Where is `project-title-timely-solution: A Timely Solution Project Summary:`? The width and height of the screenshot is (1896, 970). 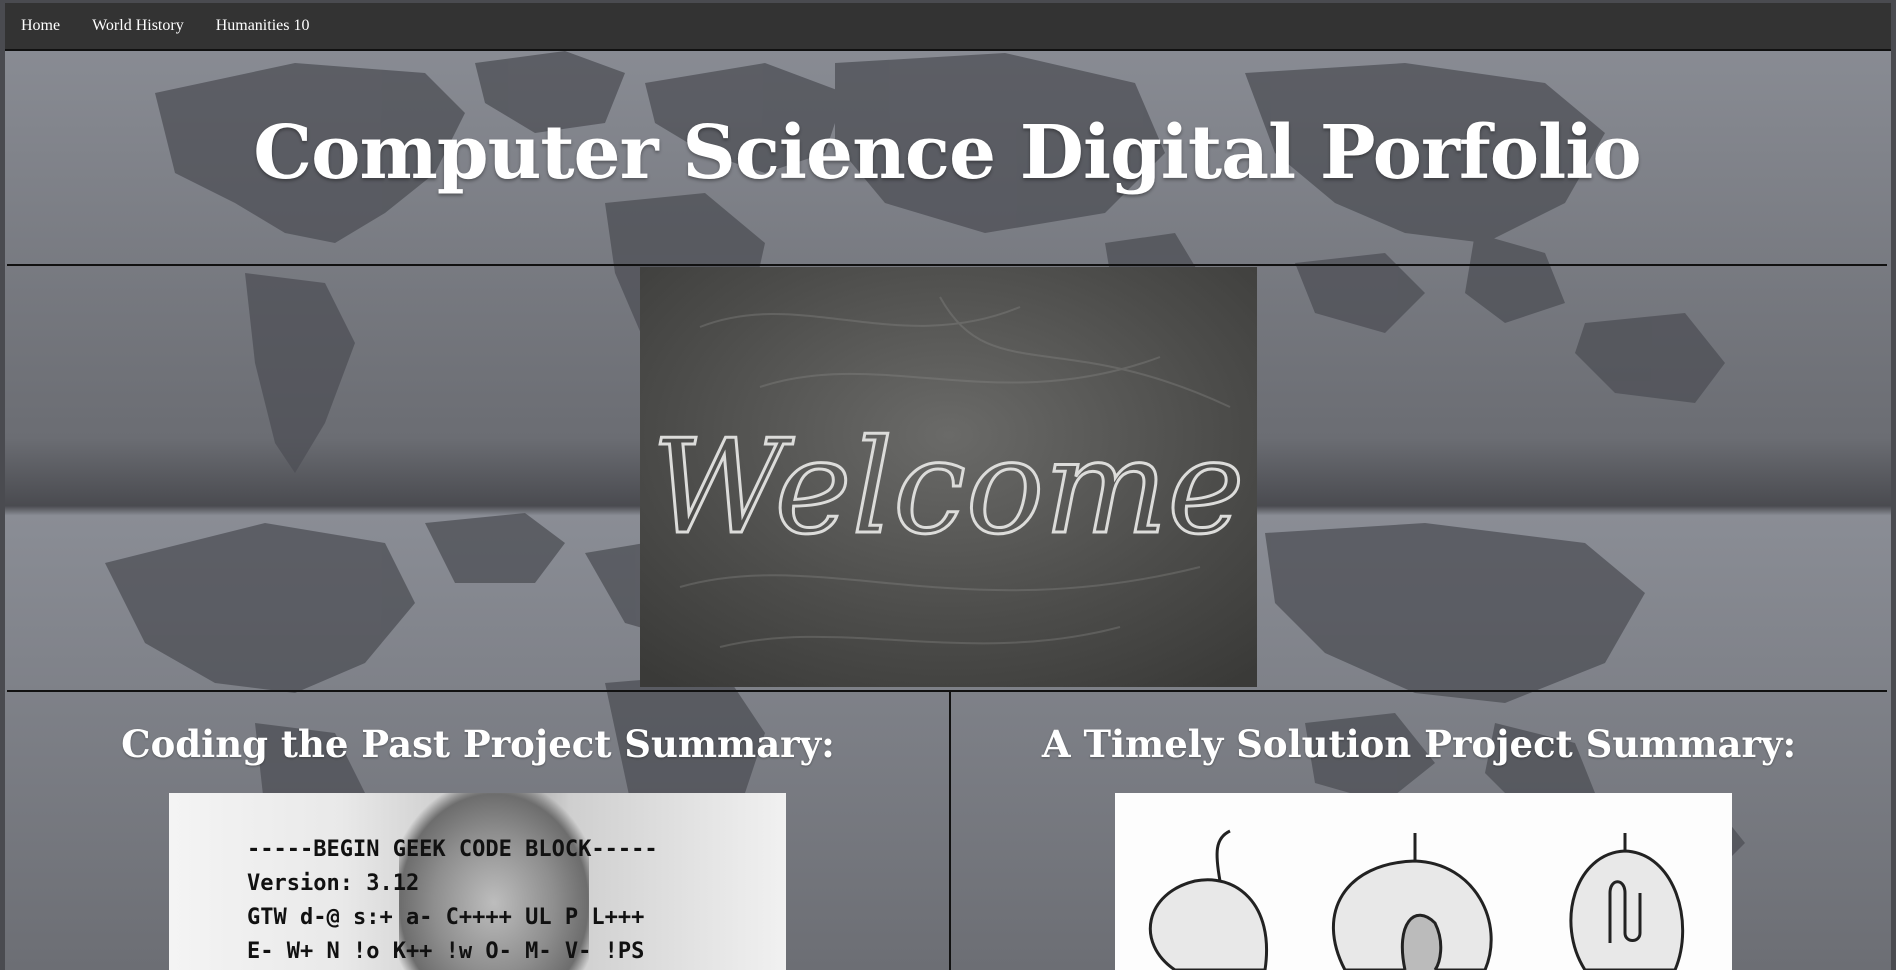 project-title-timely-solution: A Timely Solution Project Summary: is located at coordinates (1419, 744).